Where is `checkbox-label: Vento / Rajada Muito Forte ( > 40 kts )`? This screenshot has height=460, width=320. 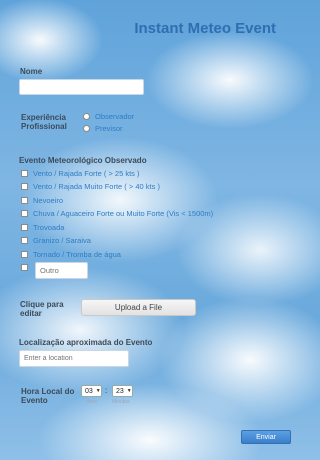
checkbox-label: Vento / Rajada Muito Forte ( > 40 kts ) is located at coordinates (96, 186).